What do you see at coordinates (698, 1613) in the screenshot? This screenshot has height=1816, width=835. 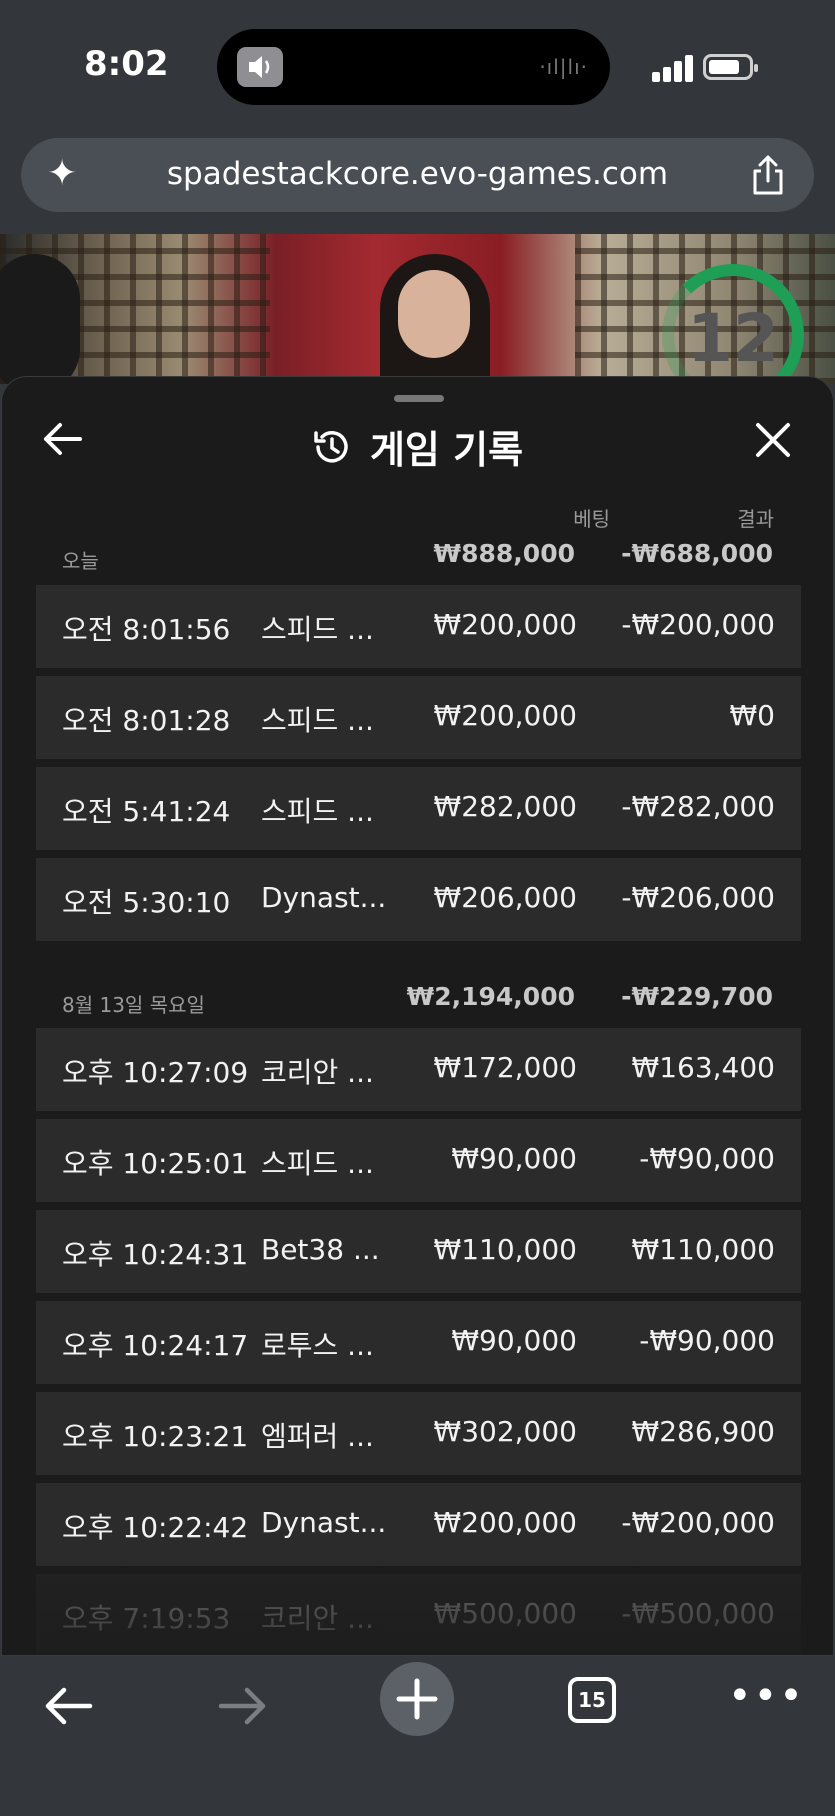 I see `row-result: -₩500,000` at bounding box center [698, 1613].